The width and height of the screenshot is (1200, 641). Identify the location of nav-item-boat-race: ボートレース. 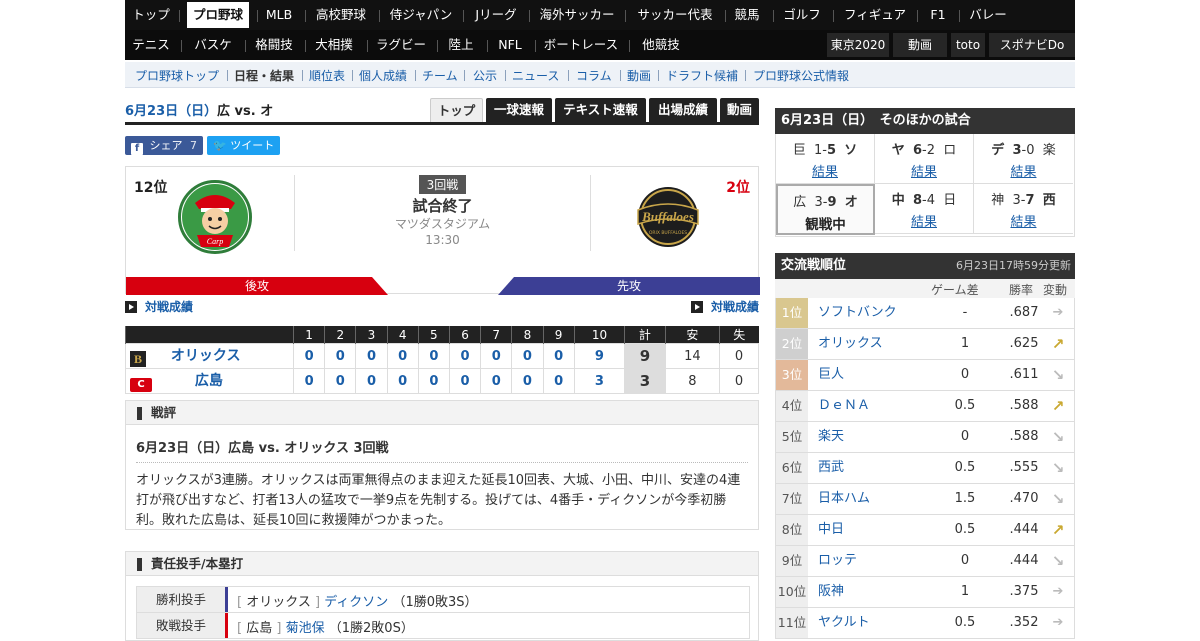
(581, 45).